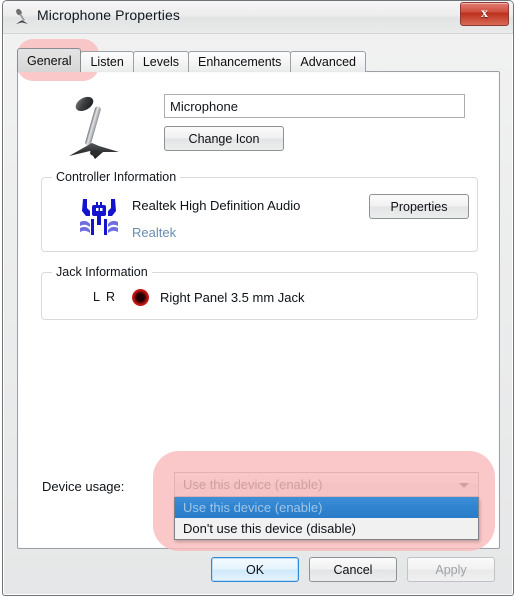 This screenshot has height=600, width=516. Describe the element at coordinates (326, 507) in the screenshot. I see `device-usage-option-enable: Use this device (enable)` at that location.